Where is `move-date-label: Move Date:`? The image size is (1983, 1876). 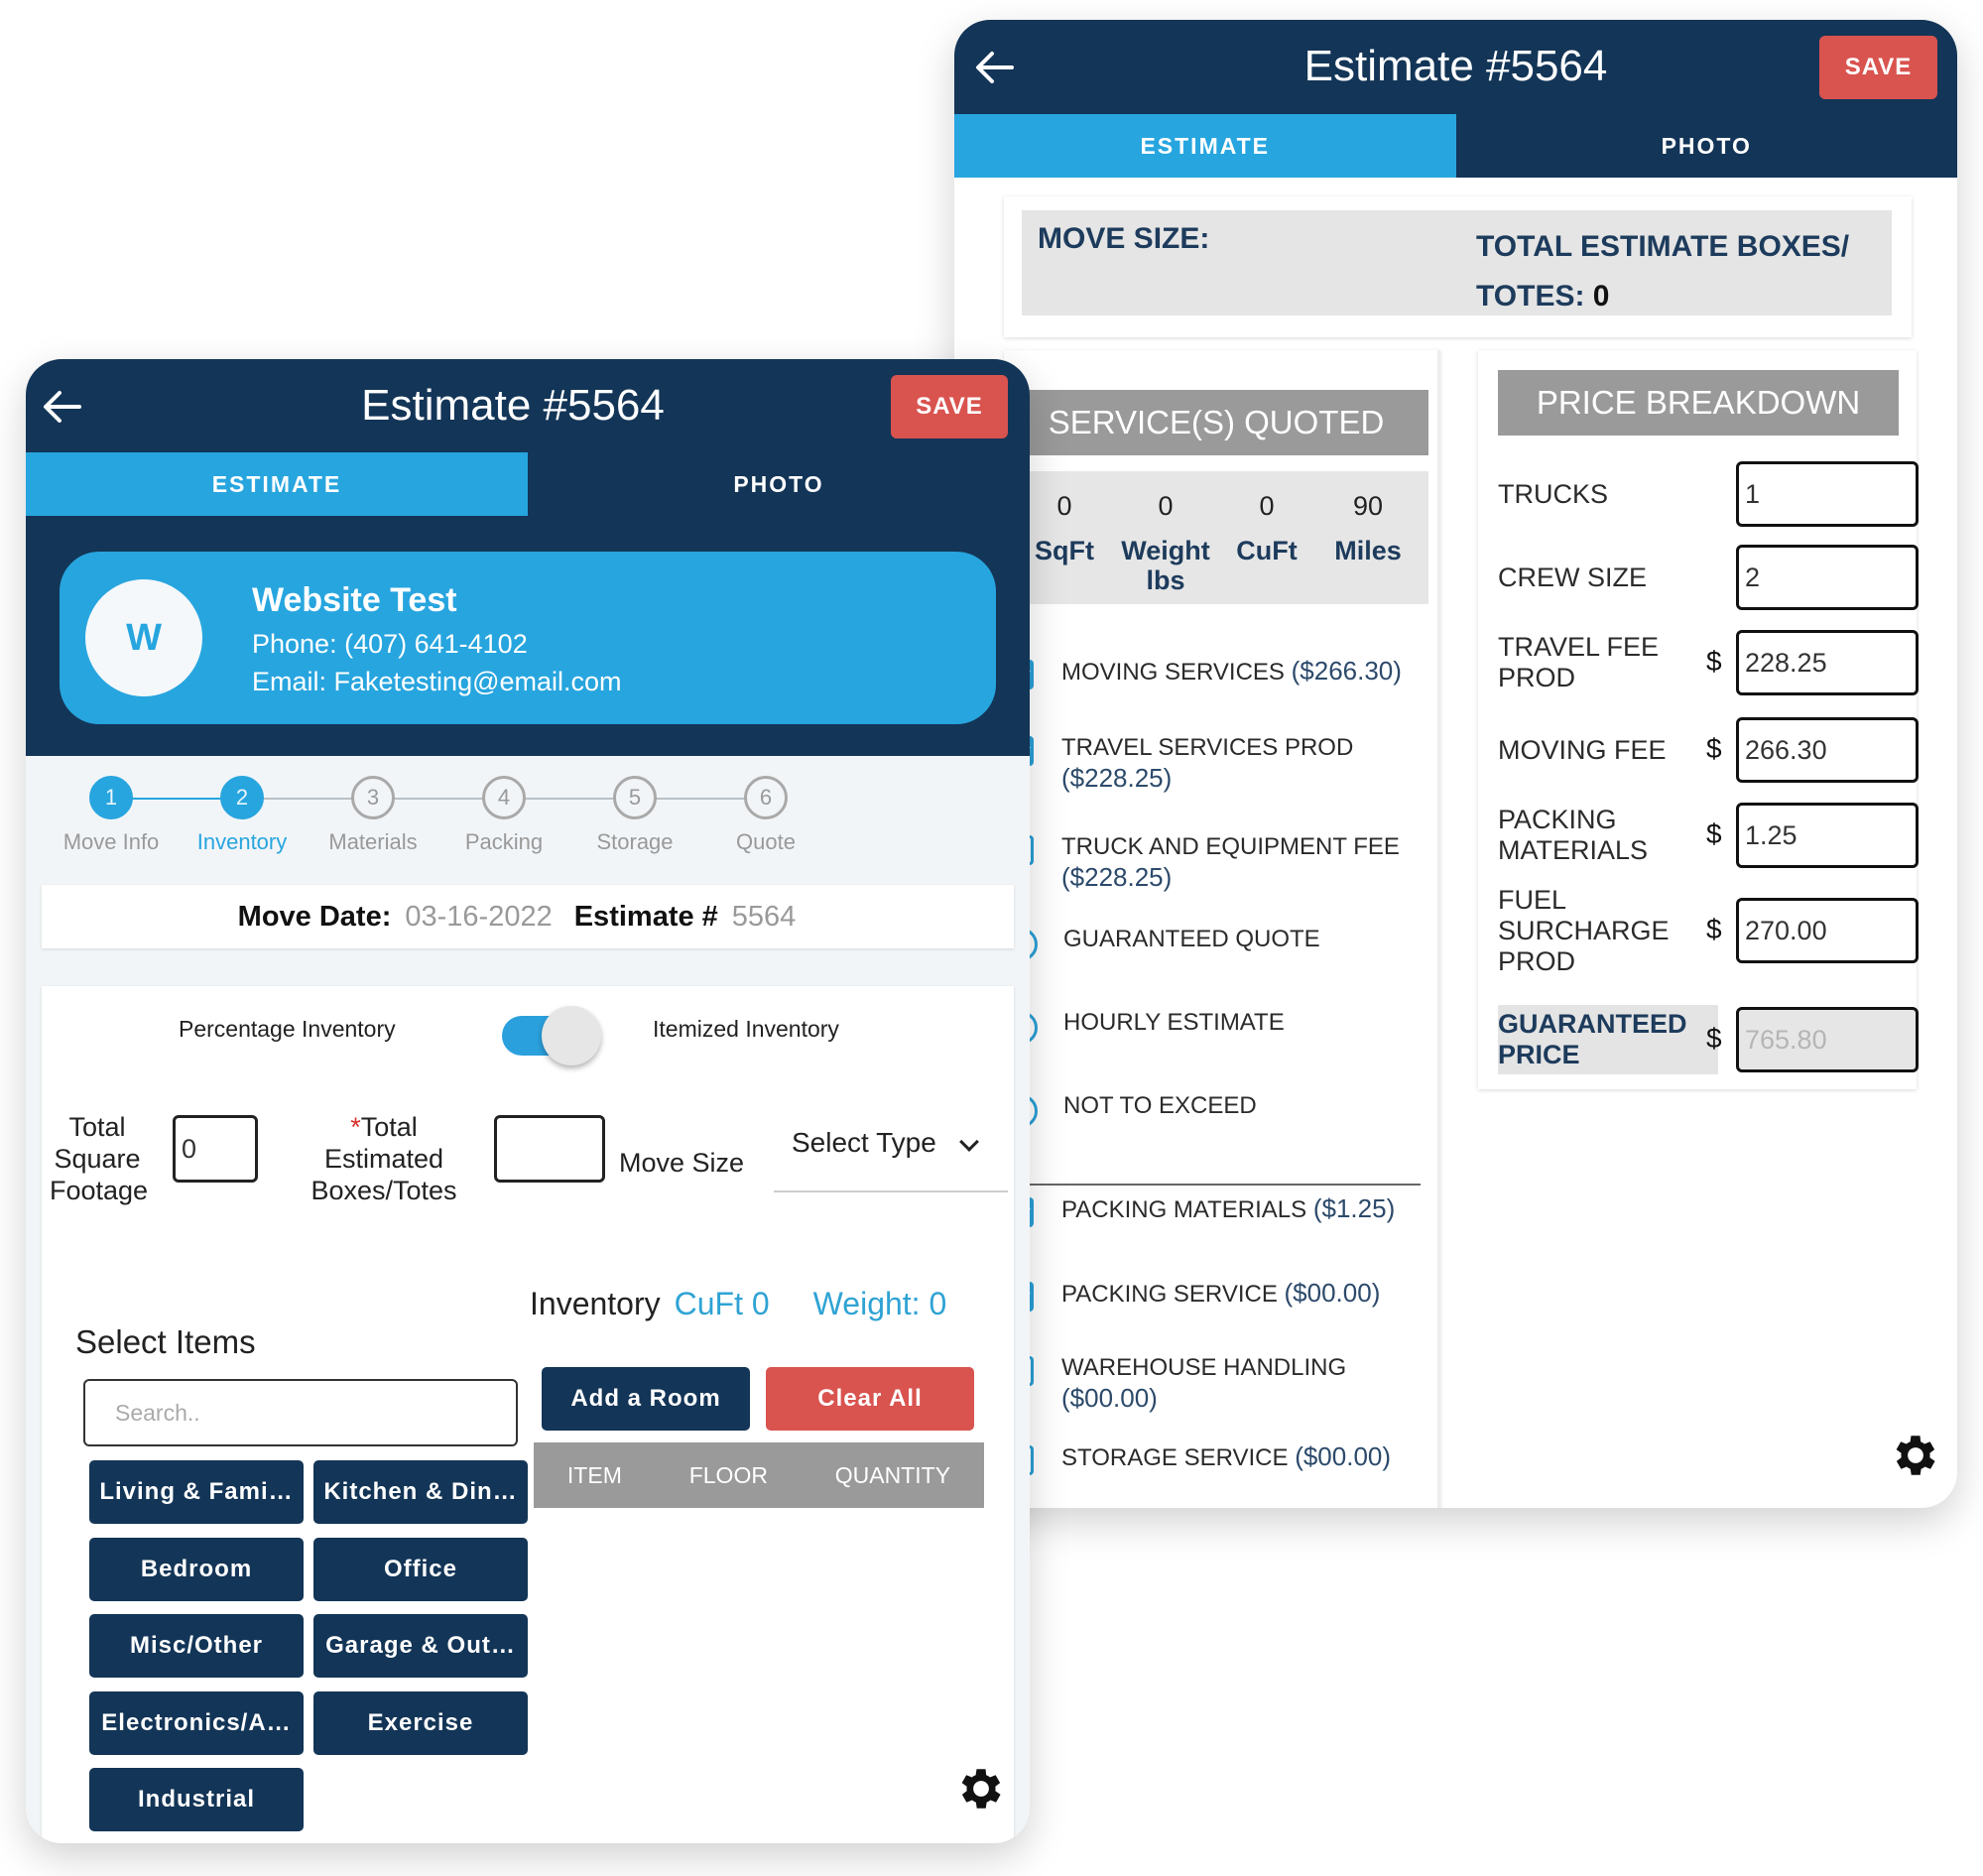 move-date-label: Move Date: is located at coordinates (314, 916).